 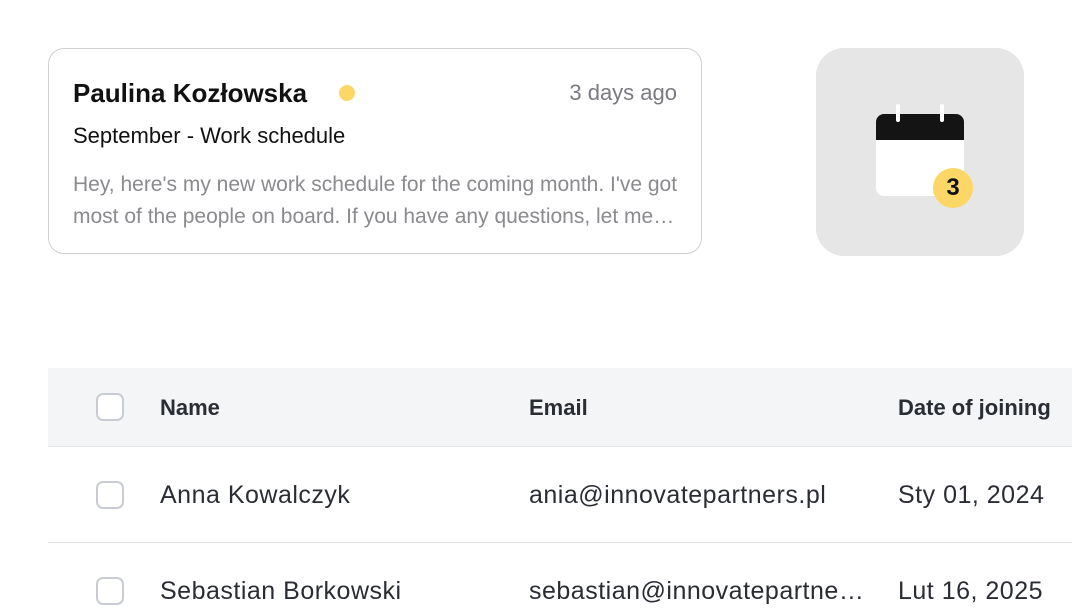 What do you see at coordinates (678, 495) in the screenshot?
I see `row-email: ania@innovatepartners.pl` at bounding box center [678, 495].